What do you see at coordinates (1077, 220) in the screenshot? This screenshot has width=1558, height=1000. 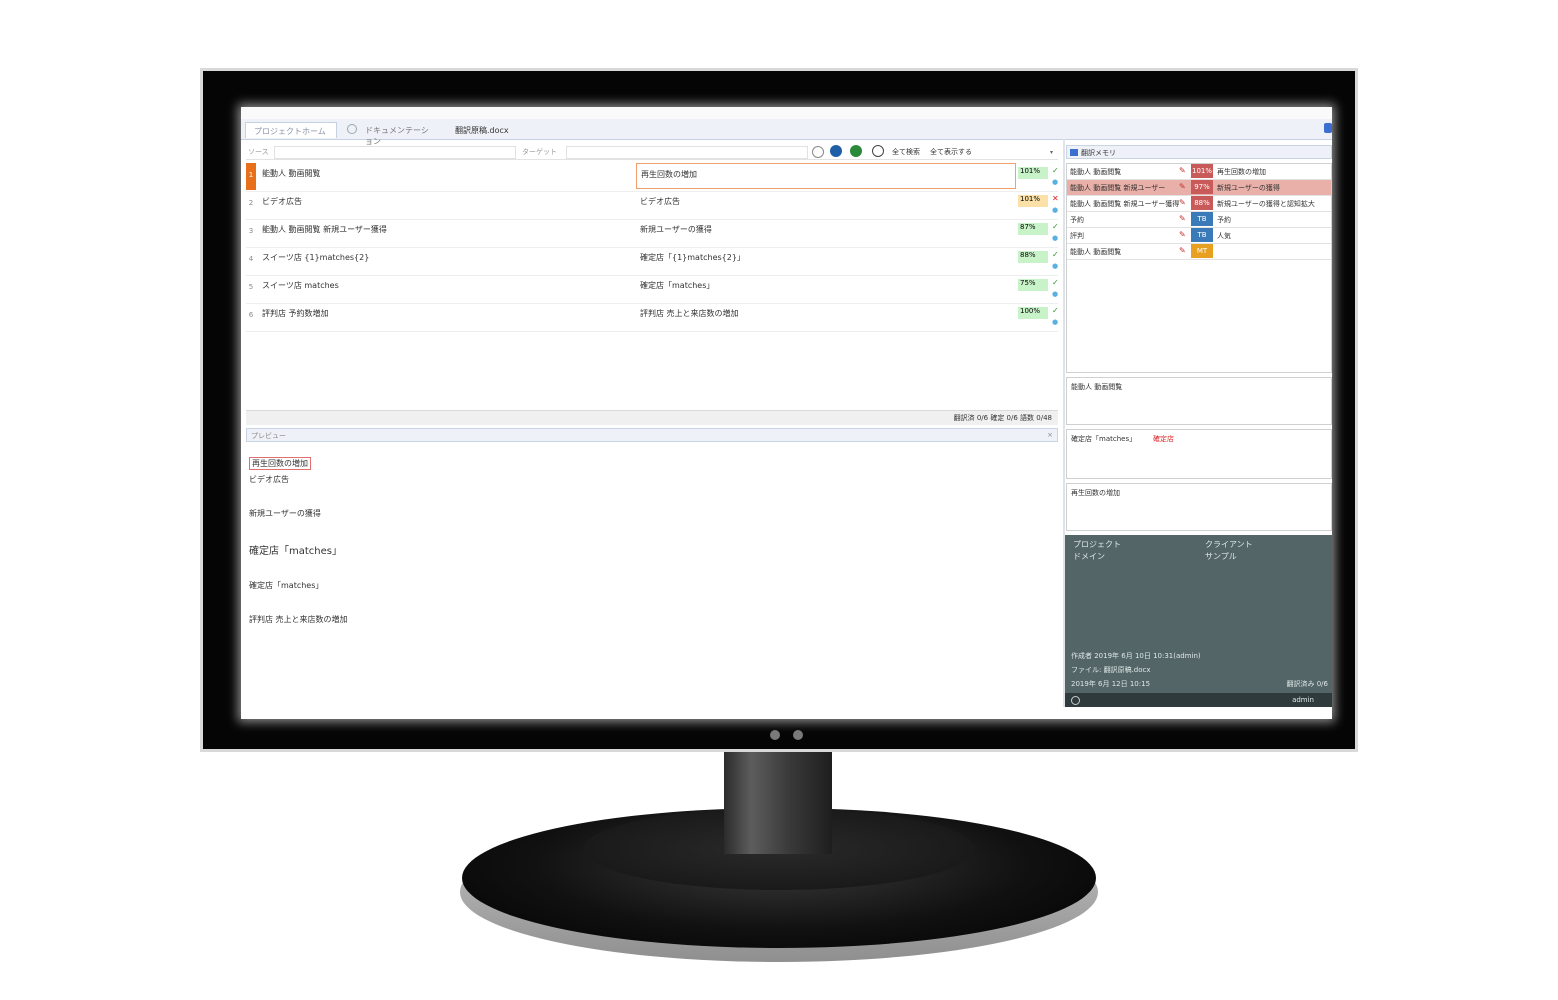 I see `tm-source: 予約` at bounding box center [1077, 220].